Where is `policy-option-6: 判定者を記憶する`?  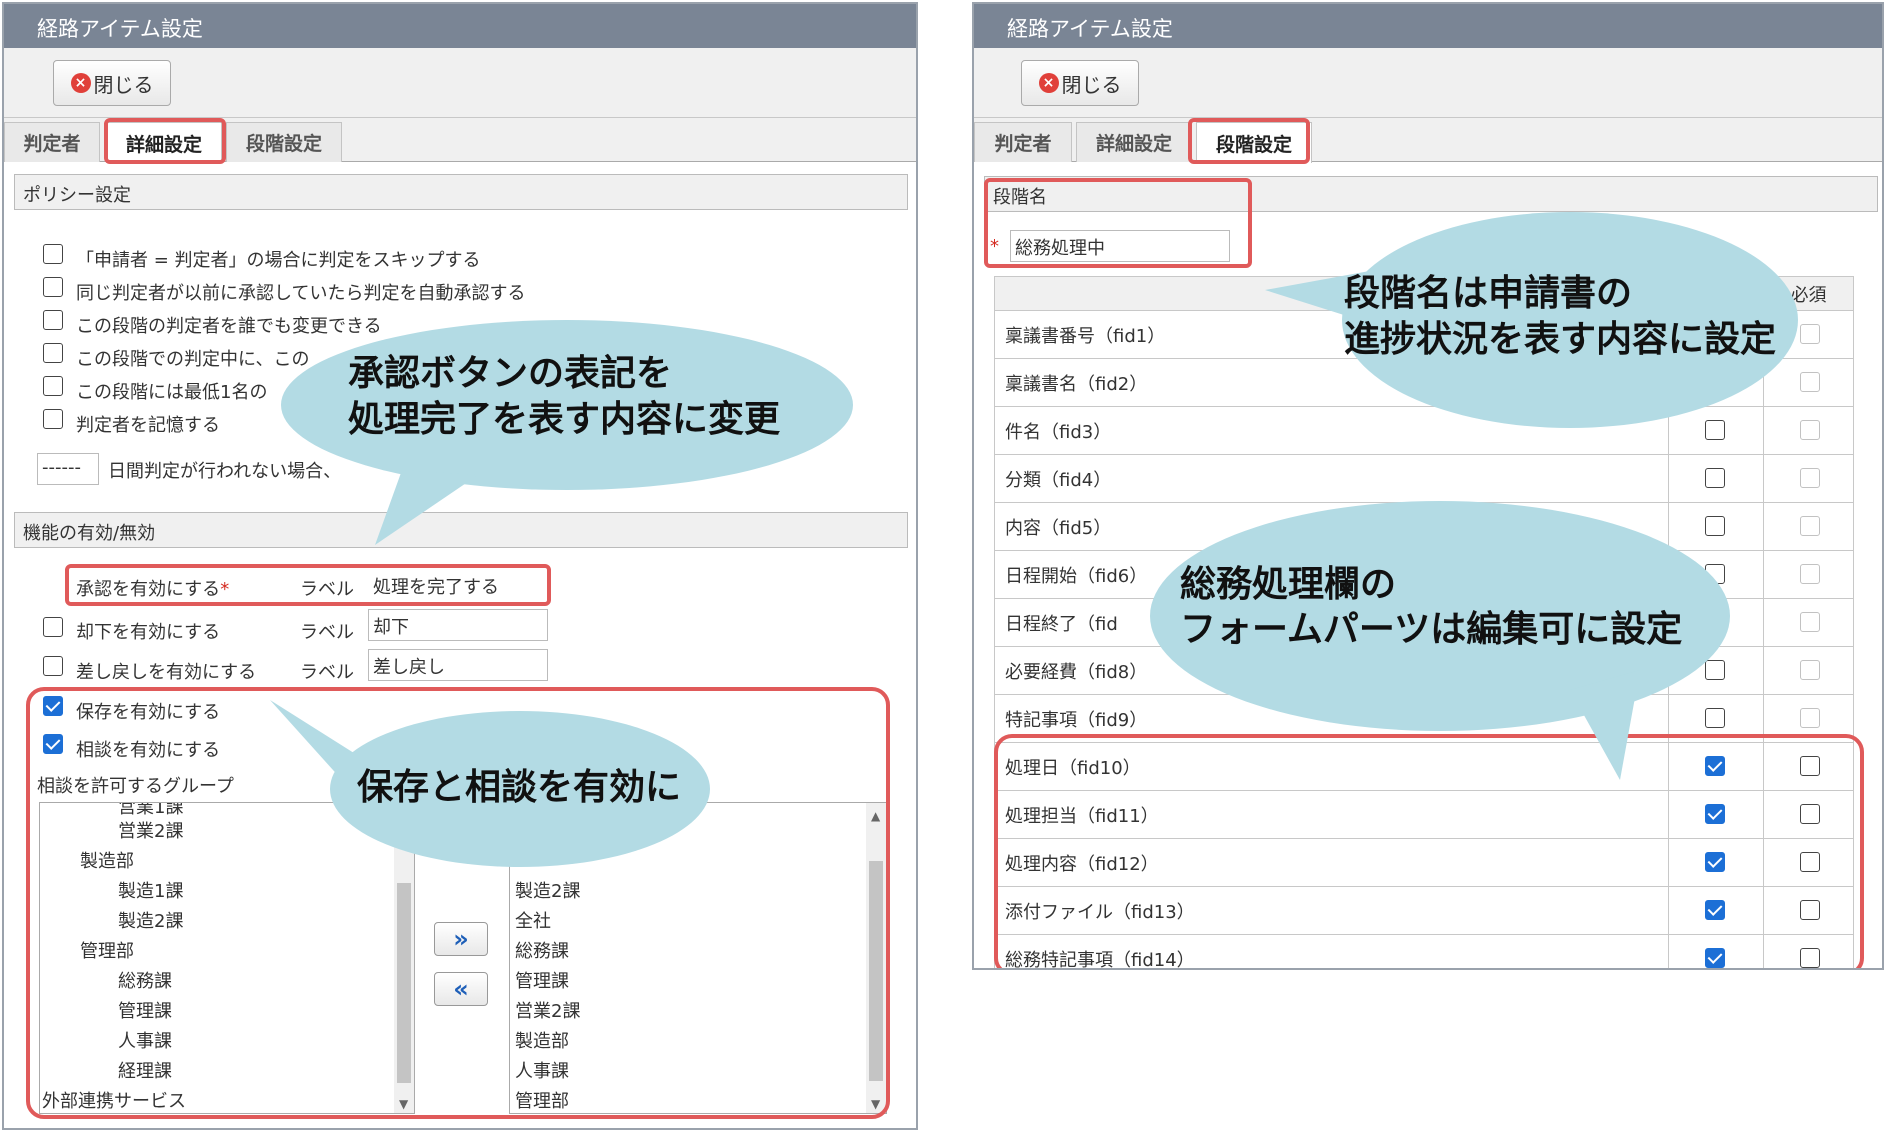
policy-option-6: 判定者を記憶する is located at coordinates (148, 425).